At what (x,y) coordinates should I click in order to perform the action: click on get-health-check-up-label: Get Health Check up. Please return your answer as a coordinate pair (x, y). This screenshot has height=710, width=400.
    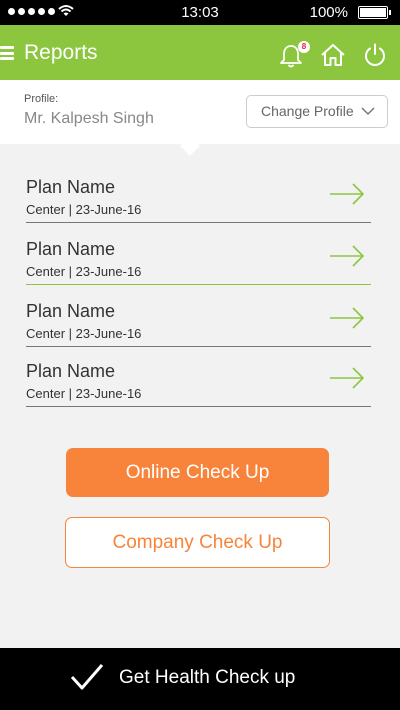
    Looking at the image, I should click on (207, 677).